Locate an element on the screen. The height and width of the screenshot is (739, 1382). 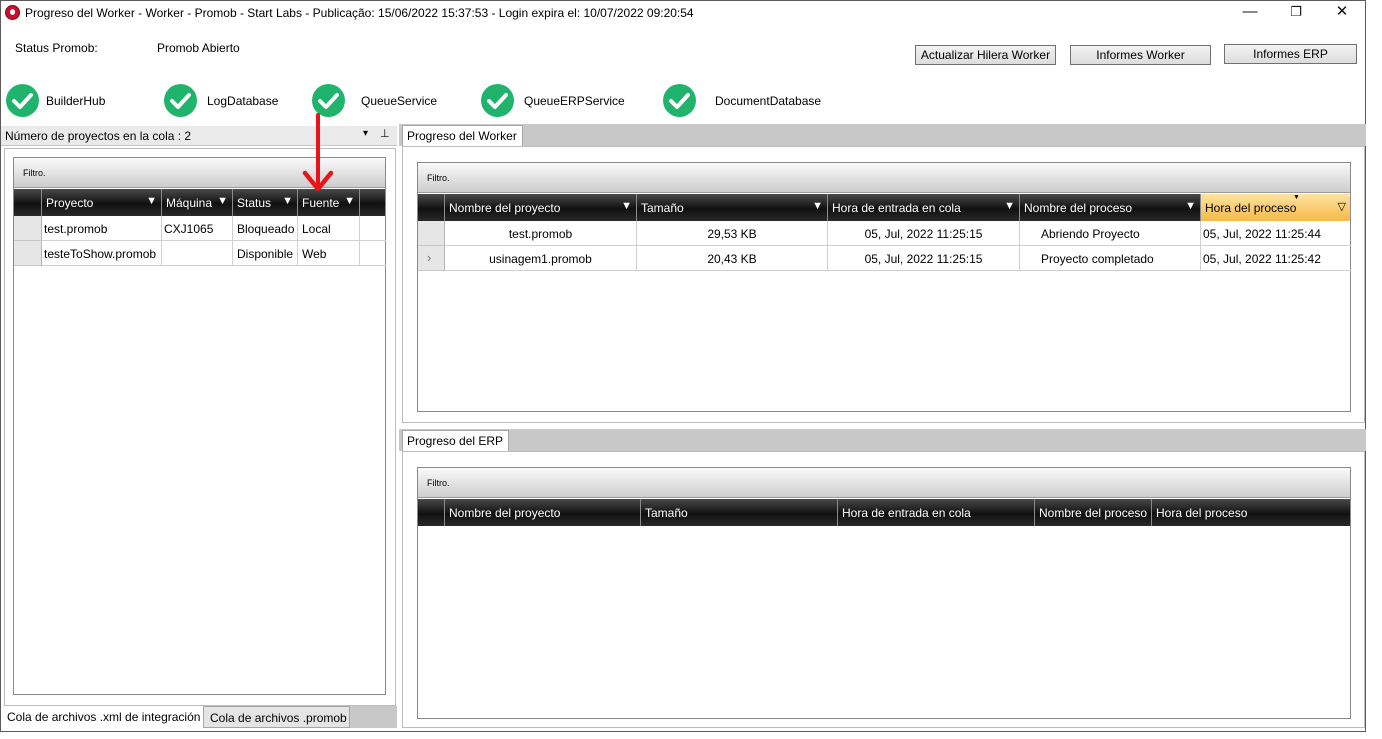
status-value: Promob Abierto is located at coordinates (198, 48).